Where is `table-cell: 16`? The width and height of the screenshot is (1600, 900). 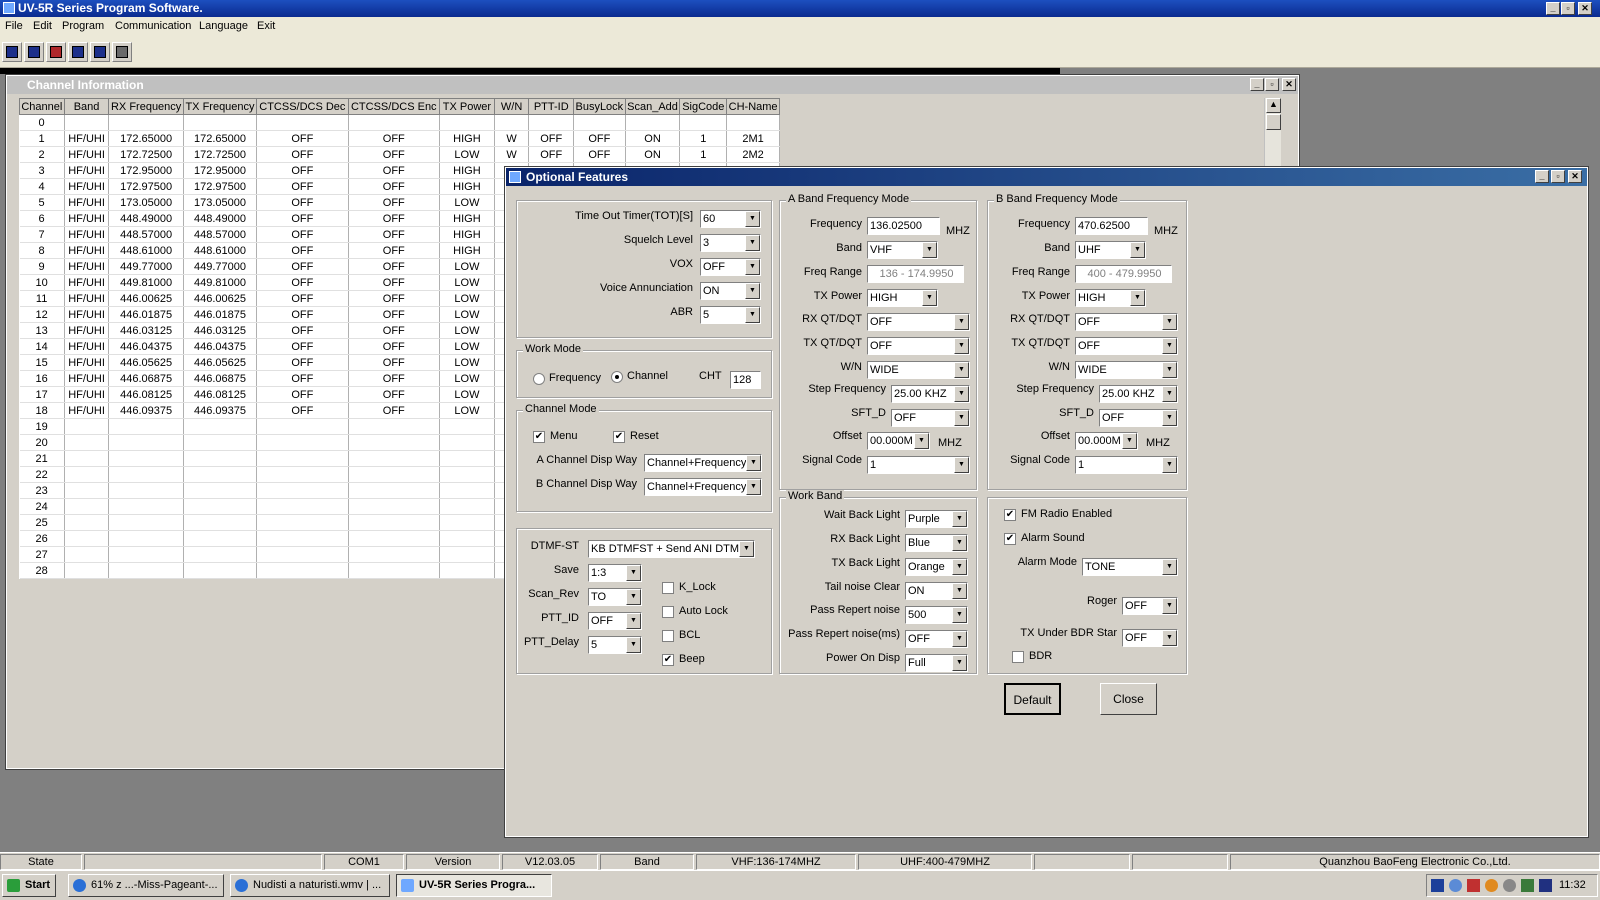
table-cell: 16 is located at coordinates (42, 378).